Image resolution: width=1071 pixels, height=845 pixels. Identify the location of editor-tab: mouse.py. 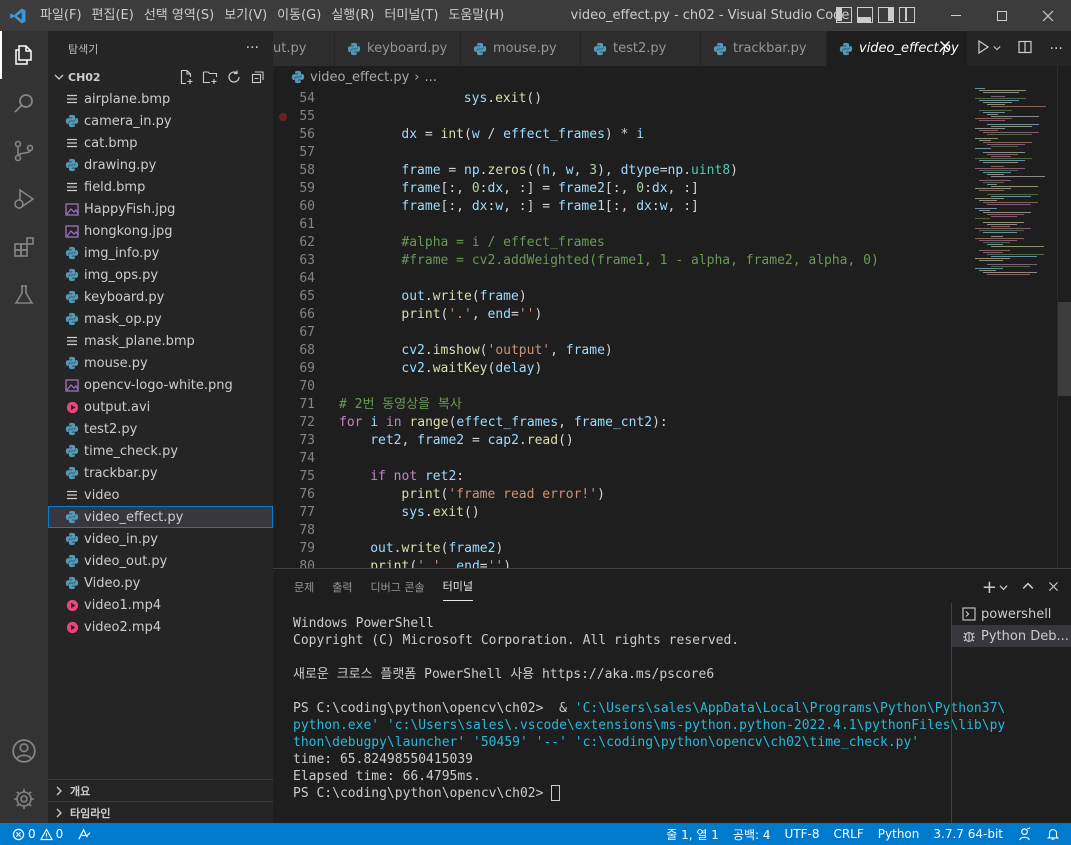
(521, 48).